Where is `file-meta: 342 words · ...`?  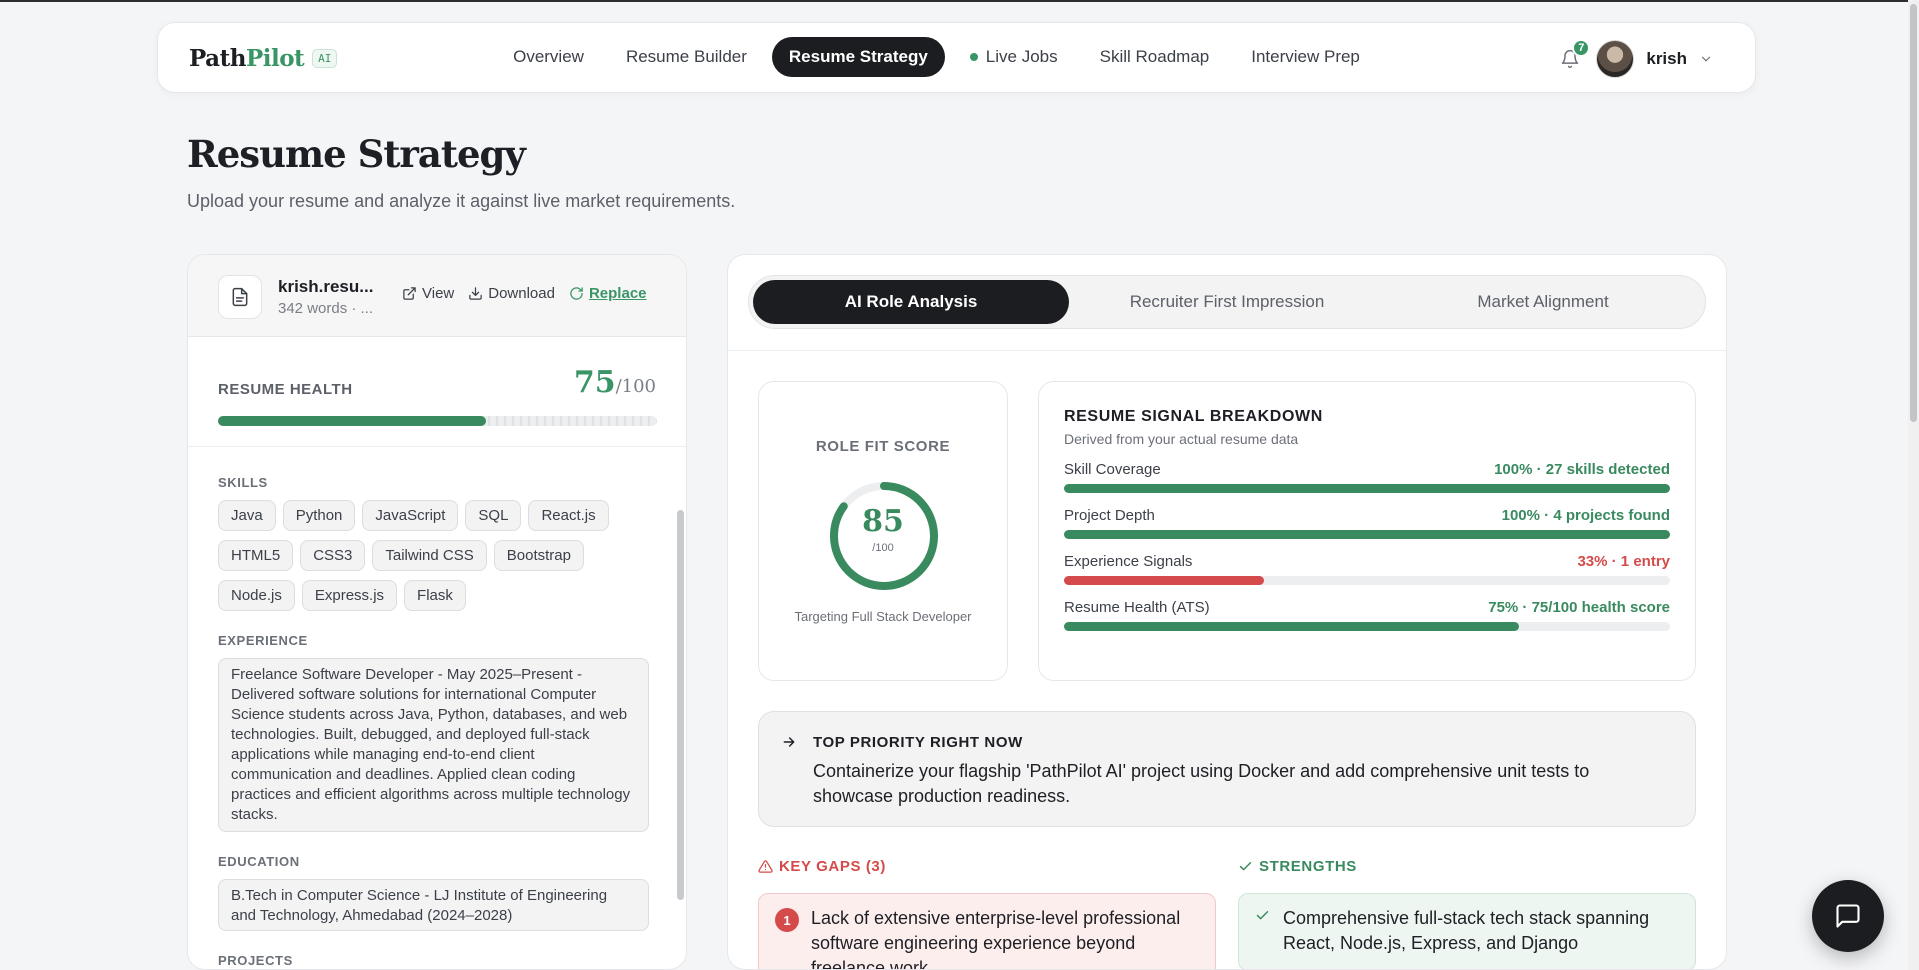 file-meta: 342 words · ... is located at coordinates (326, 308).